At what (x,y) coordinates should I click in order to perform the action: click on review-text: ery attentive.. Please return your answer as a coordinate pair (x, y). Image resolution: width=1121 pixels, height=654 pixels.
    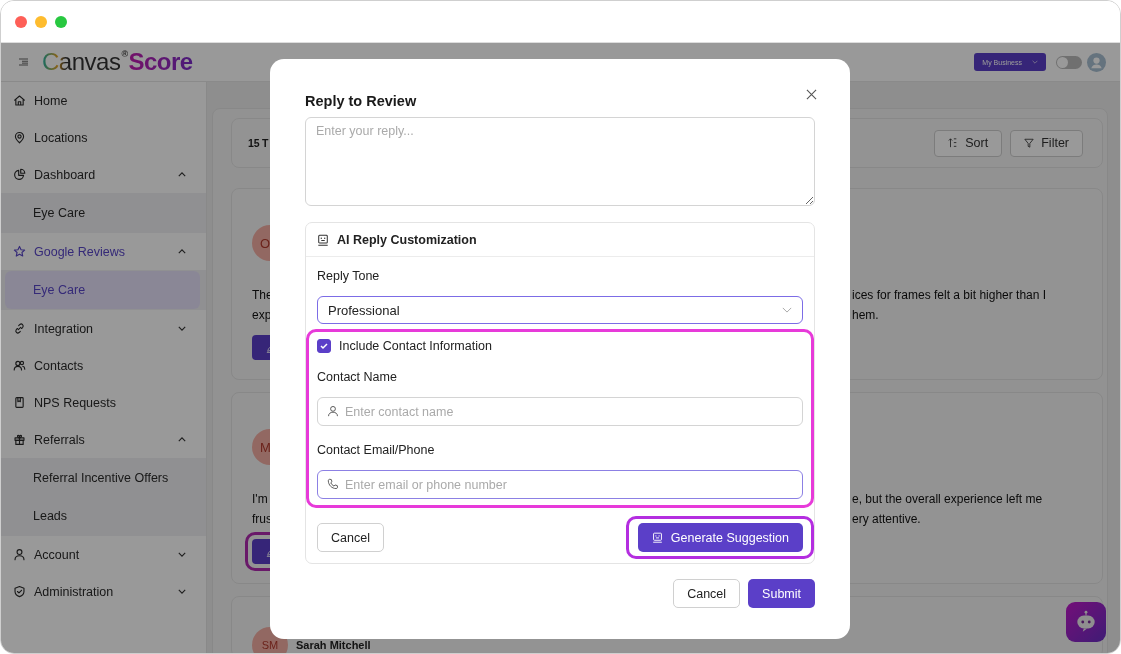
    Looking at the image, I should click on (887, 519).